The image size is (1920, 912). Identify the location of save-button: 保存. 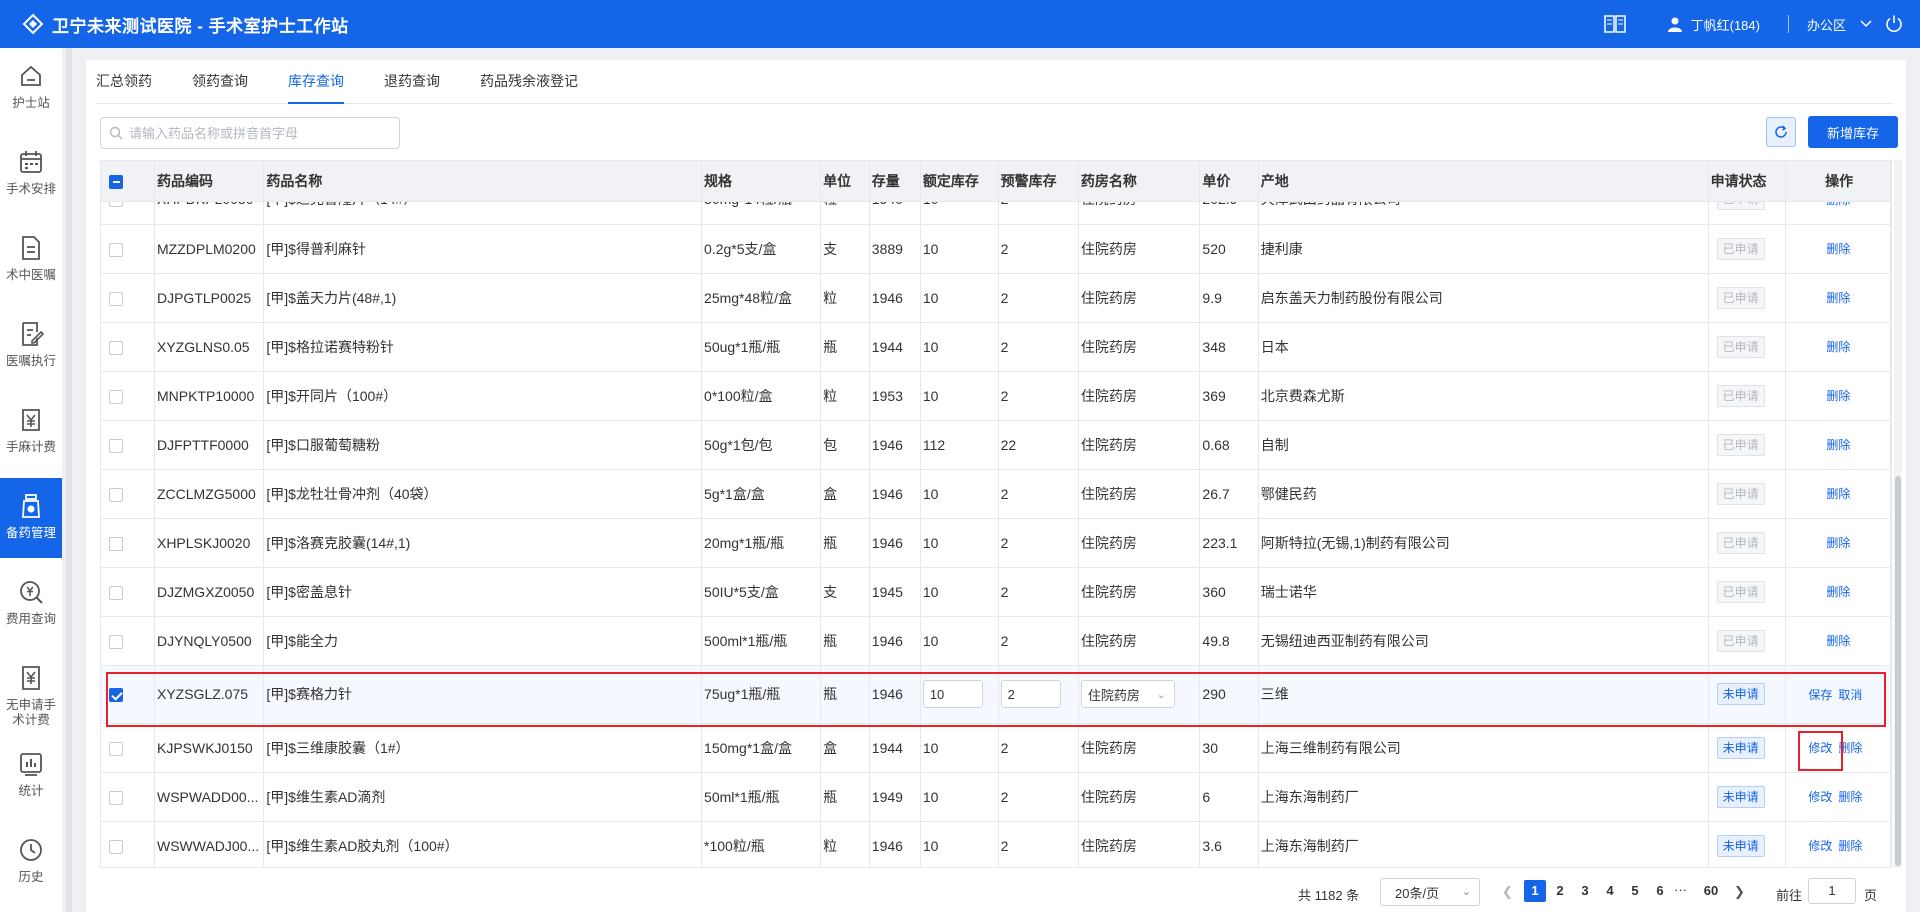
(1820, 695).